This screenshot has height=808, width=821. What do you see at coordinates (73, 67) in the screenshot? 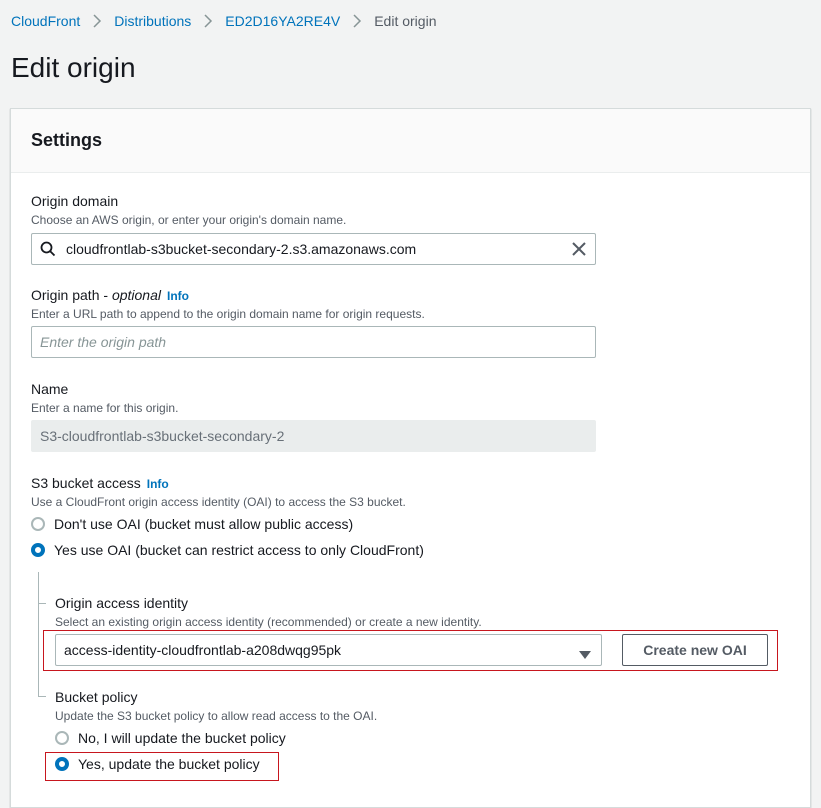
I see `page-title: Edit origin` at bounding box center [73, 67].